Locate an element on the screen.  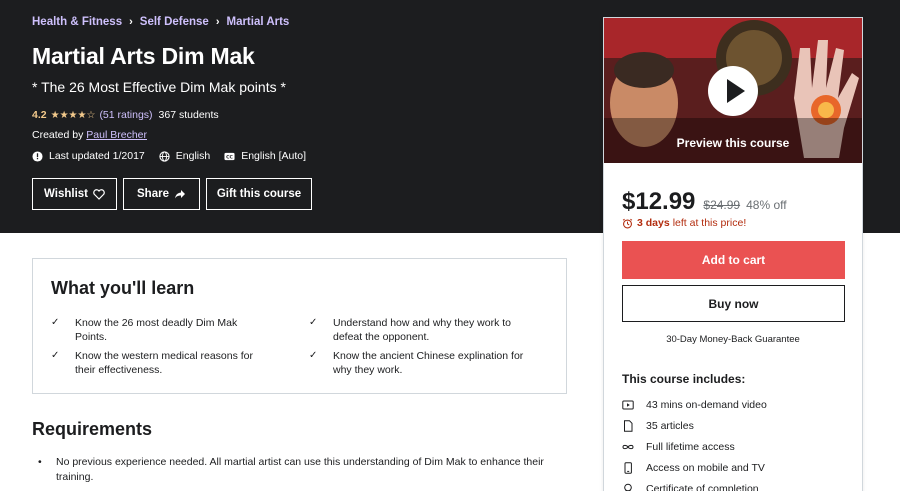
list-item: 43 mins on-demand video is located at coordinates (694, 404).